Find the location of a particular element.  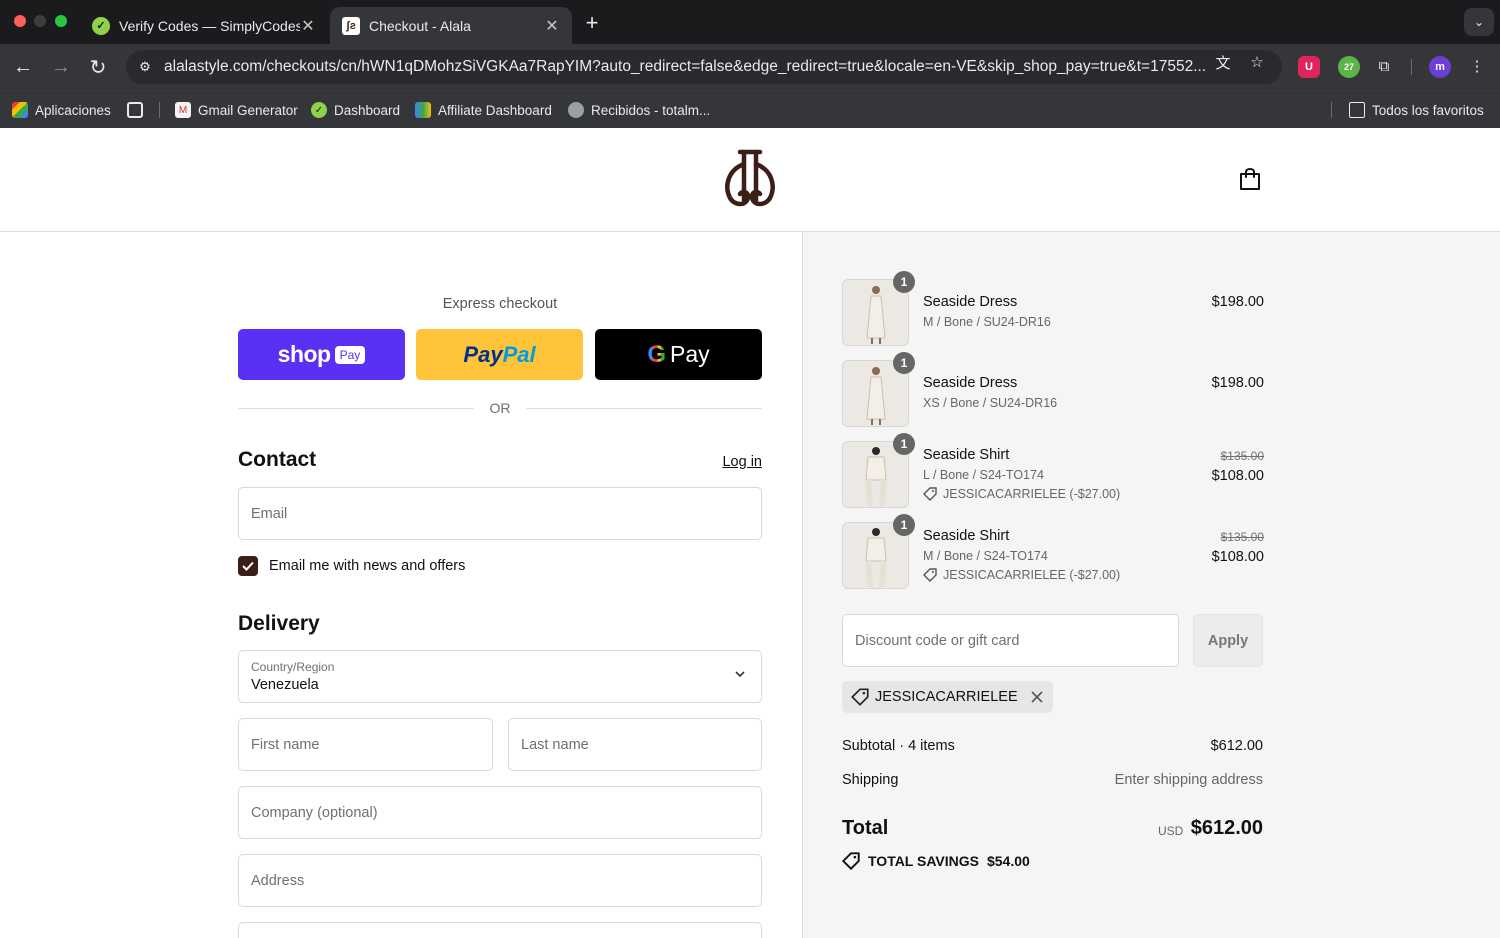

or-divider: OR is located at coordinates (500, 408).